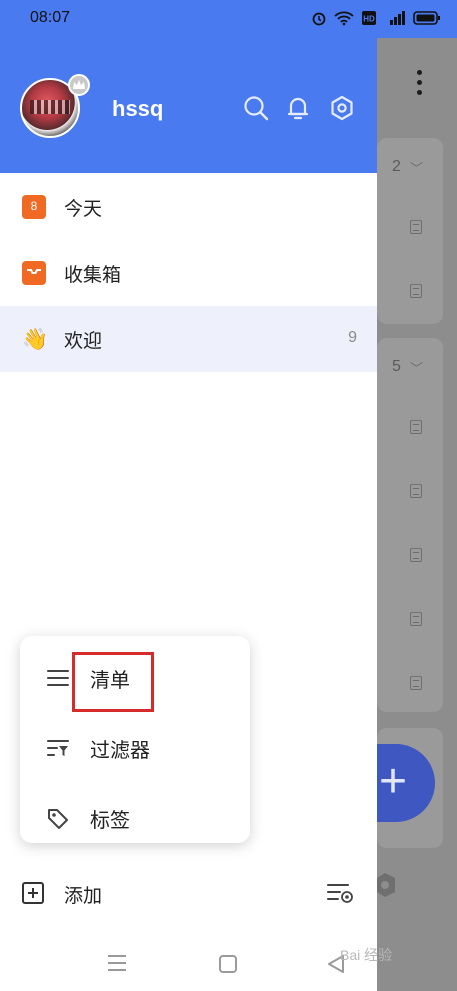 The height and width of the screenshot is (991, 457). I want to click on tag-icon, so click(58, 819).